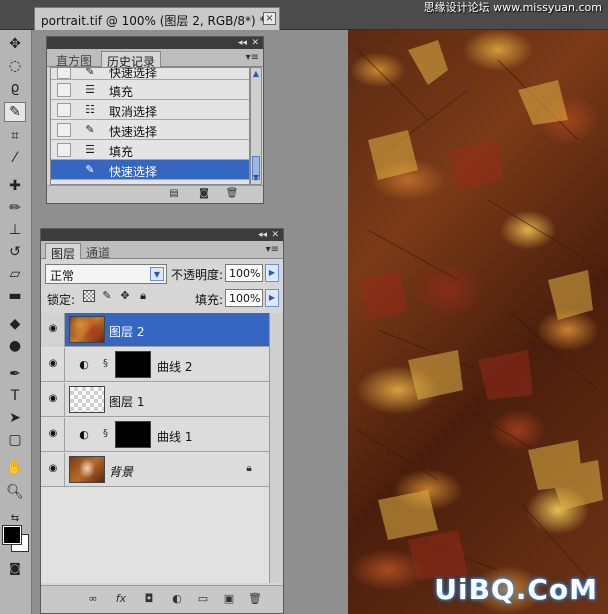 The image size is (608, 614). Describe the element at coordinates (244, 298) in the screenshot. I see `fill-input: 100%` at that location.